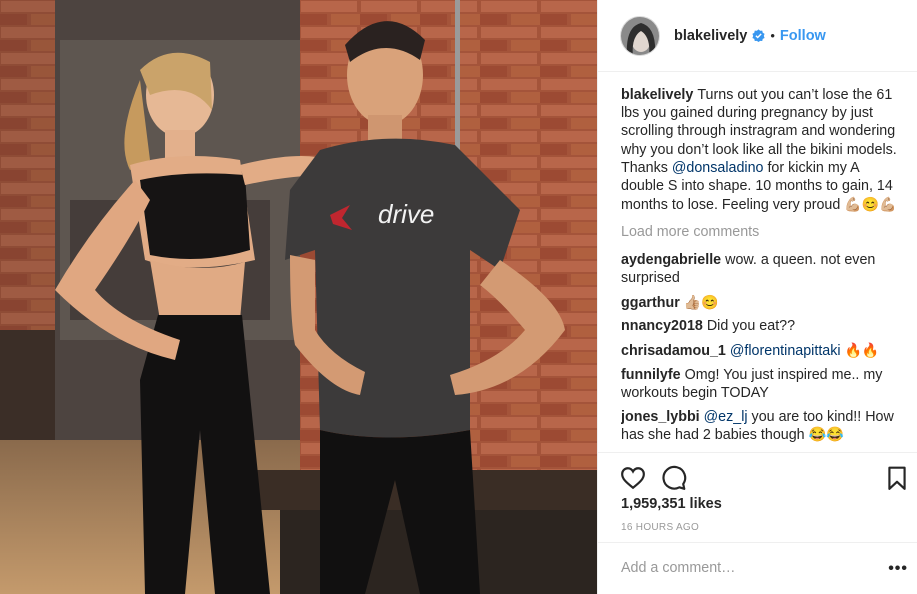 The height and width of the screenshot is (594, 917). I want to click on post-timestamp: 16 HOURS AGO, so click(660, 527).